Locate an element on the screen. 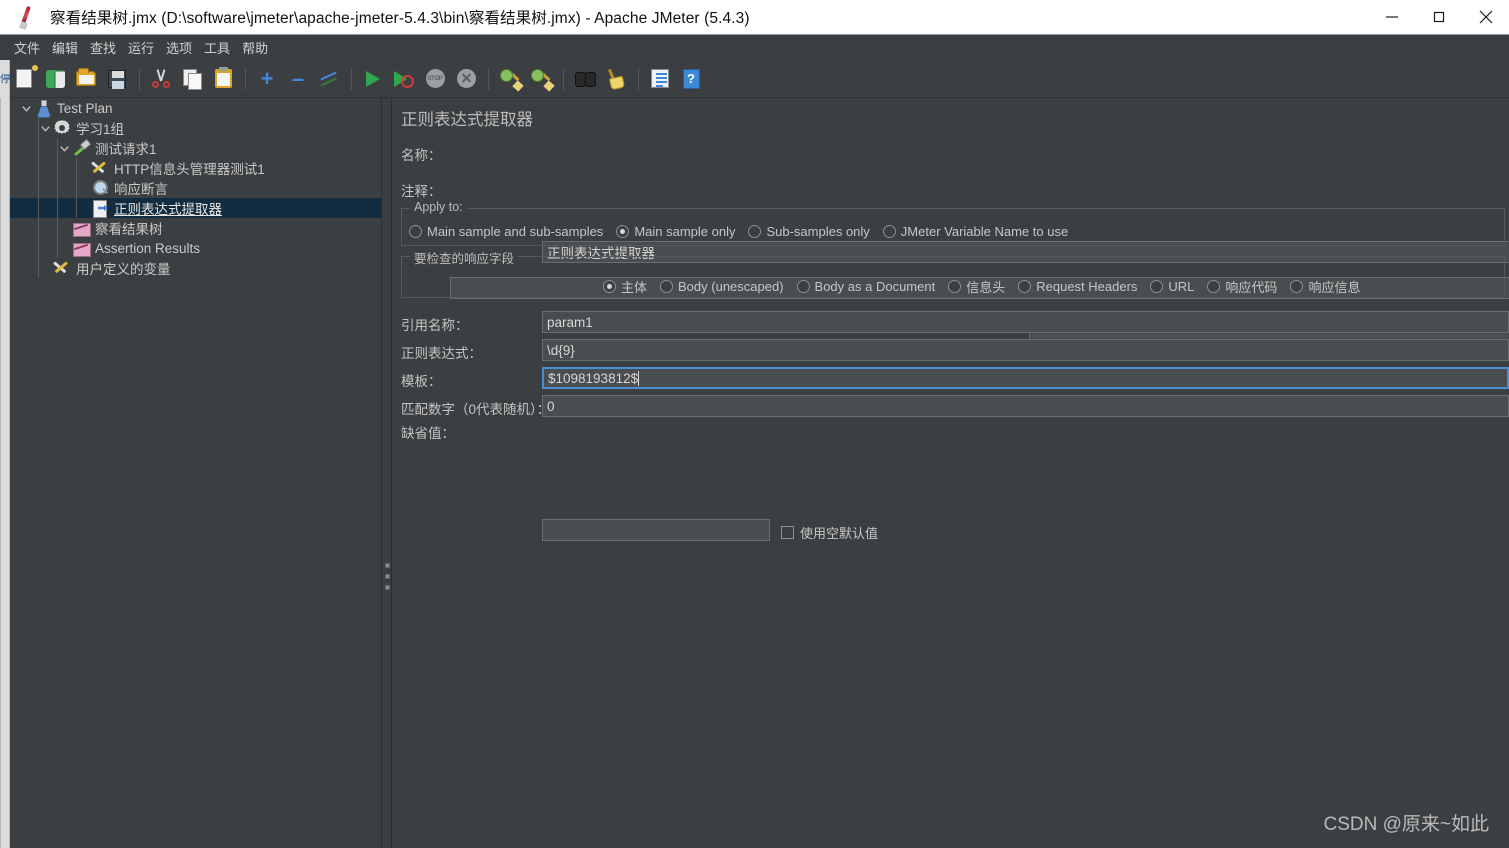 The height and width of the screenshot is (848, 1509). toolbar-clear-icon is located at coordinates (510, 79).